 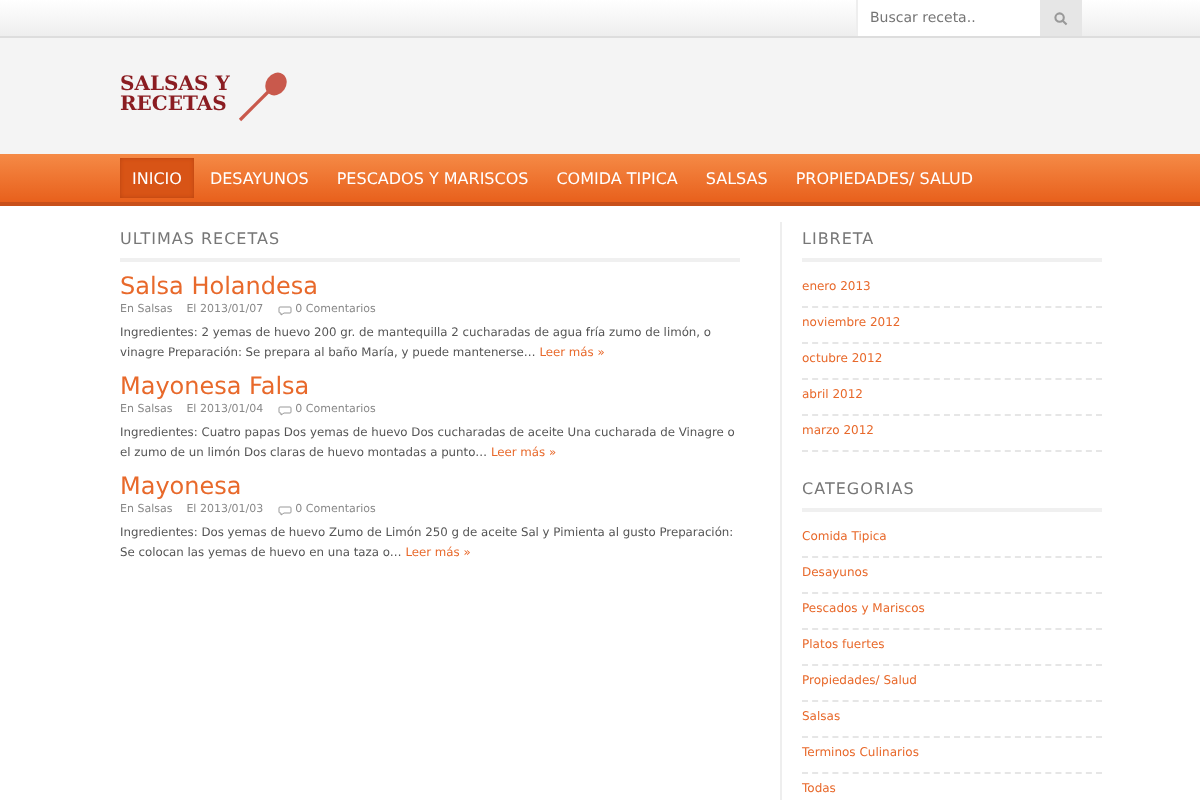 I want to click on post-title: Mayonesa, so click(x=430, y=486).